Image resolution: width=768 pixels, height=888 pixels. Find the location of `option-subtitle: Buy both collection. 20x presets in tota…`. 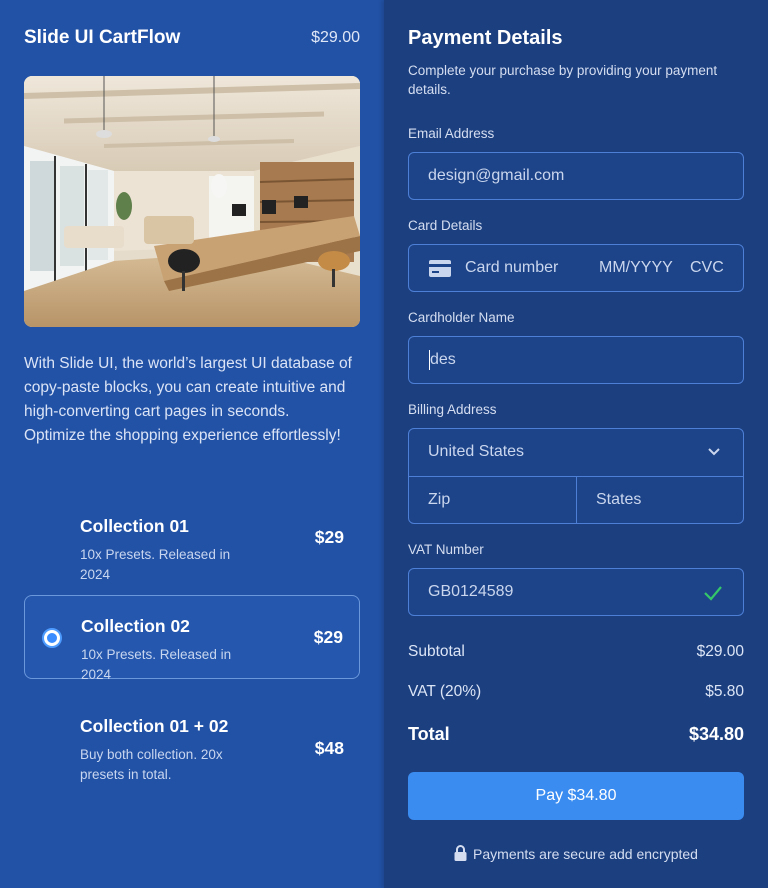

option-subtitle: Buy both collection. 20x presets in tota… is located at coordinates (151, 764).